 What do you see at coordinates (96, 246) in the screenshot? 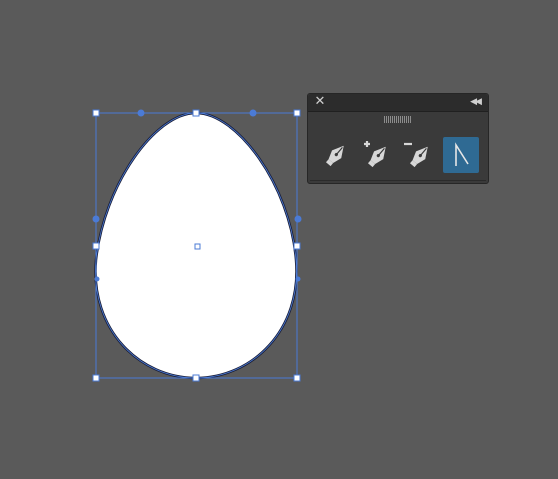
I see `resize-handle-middle-left` at bounding box center [96, 246].